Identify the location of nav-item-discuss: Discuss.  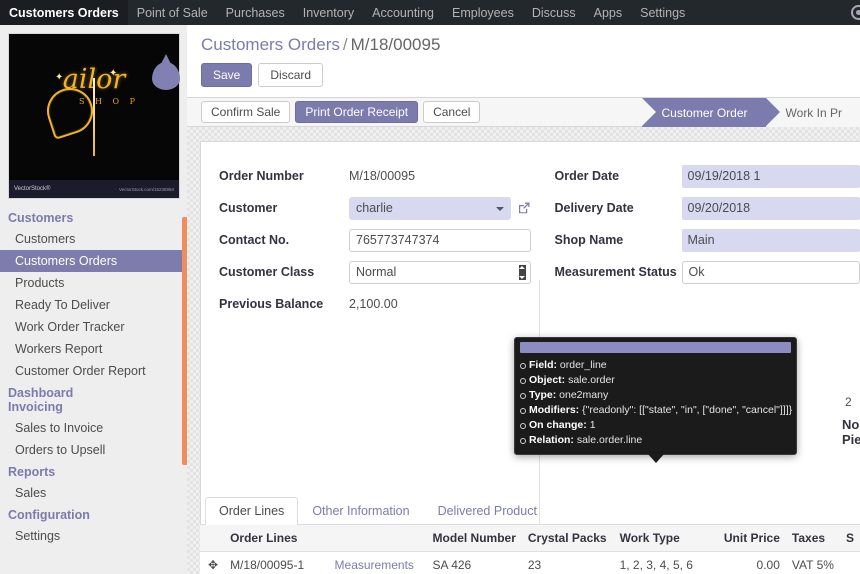
(554, 12).